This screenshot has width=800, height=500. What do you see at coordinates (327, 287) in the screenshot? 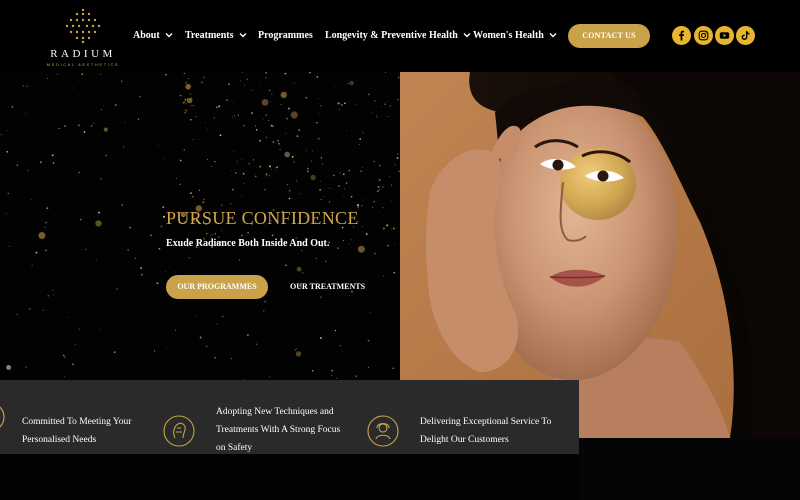
I see `our-treatments-link: OUR TREATMENTS` at bounding box center [327, 287].